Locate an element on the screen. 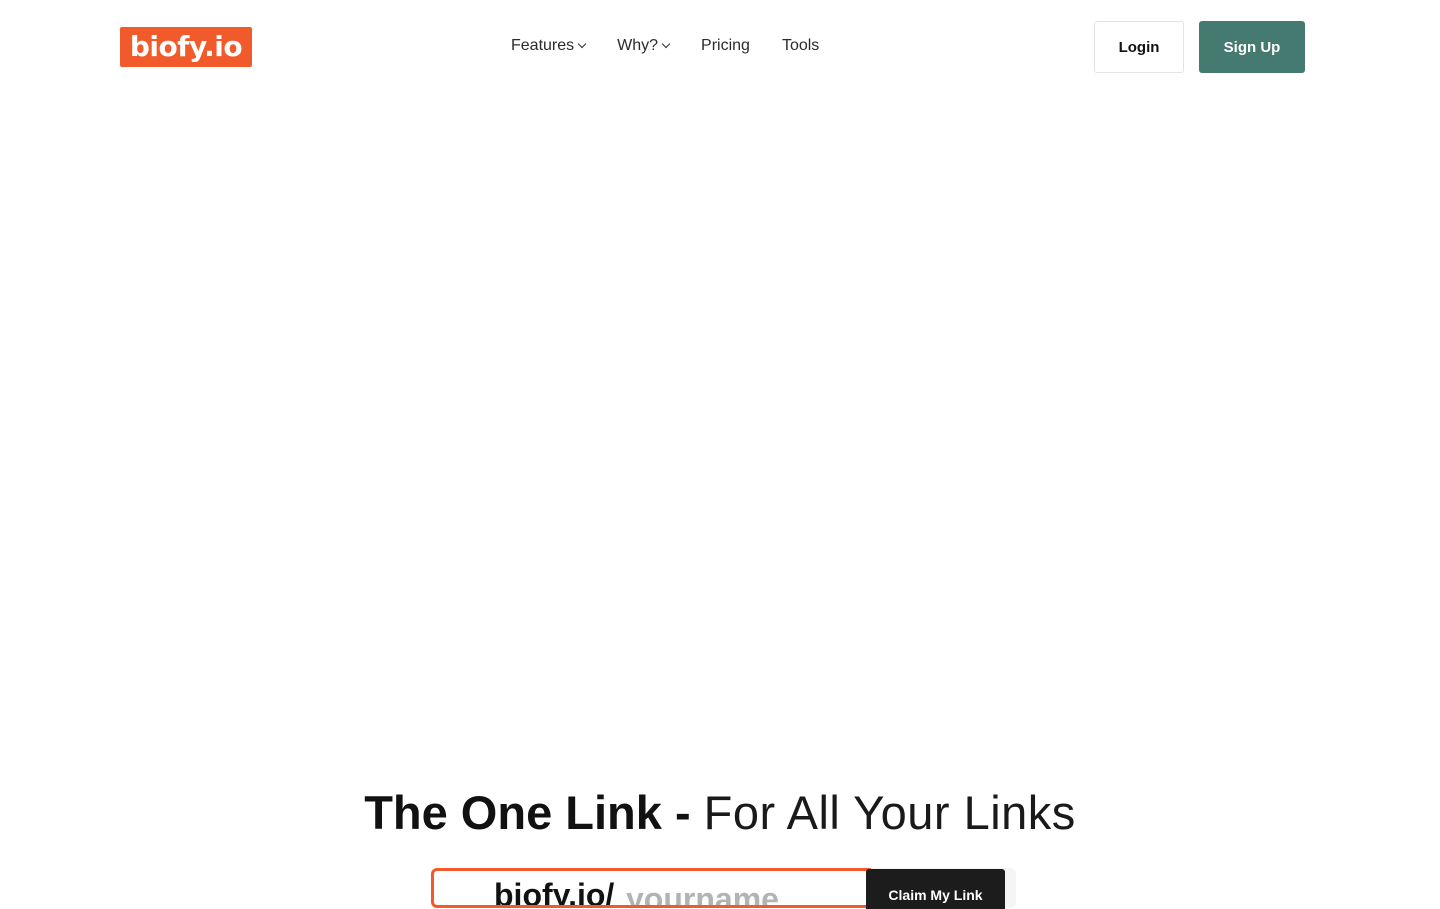 The width and height of the screenshot is (1440, 909). hero-title: The One Link - For All Your Links is located at coordinates (720, 813).